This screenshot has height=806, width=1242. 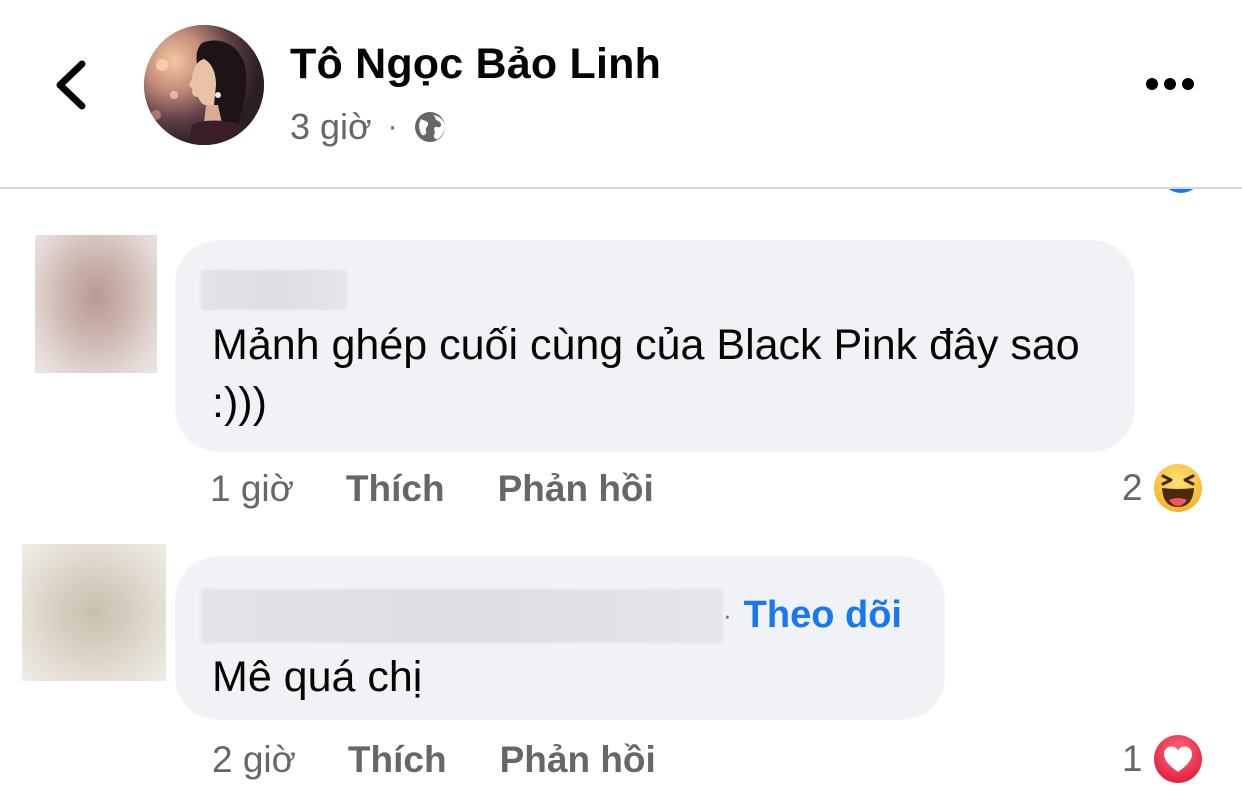 I want to click on chevron-left-icon, so click(x=71, y=85).